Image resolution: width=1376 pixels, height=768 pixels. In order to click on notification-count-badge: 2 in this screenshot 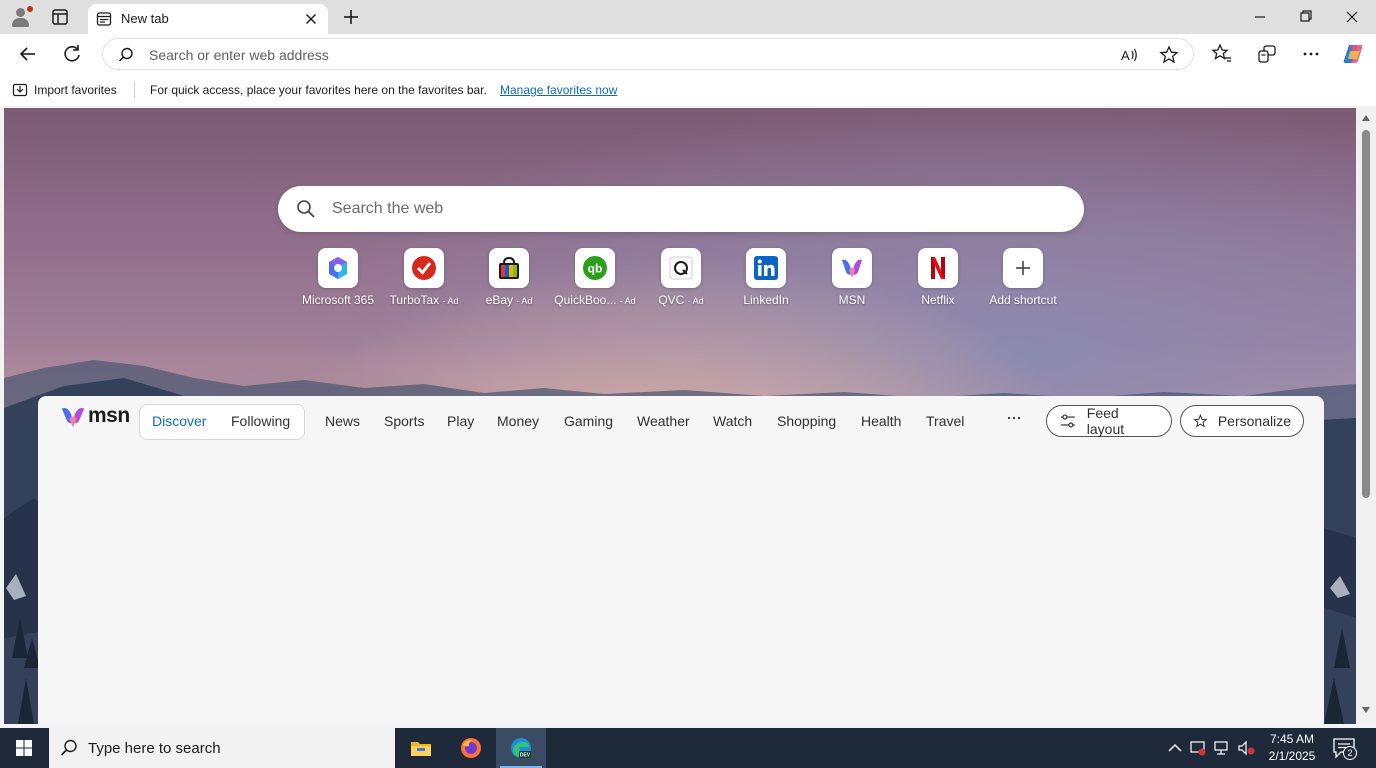, I will do `click(1350, 753)`.